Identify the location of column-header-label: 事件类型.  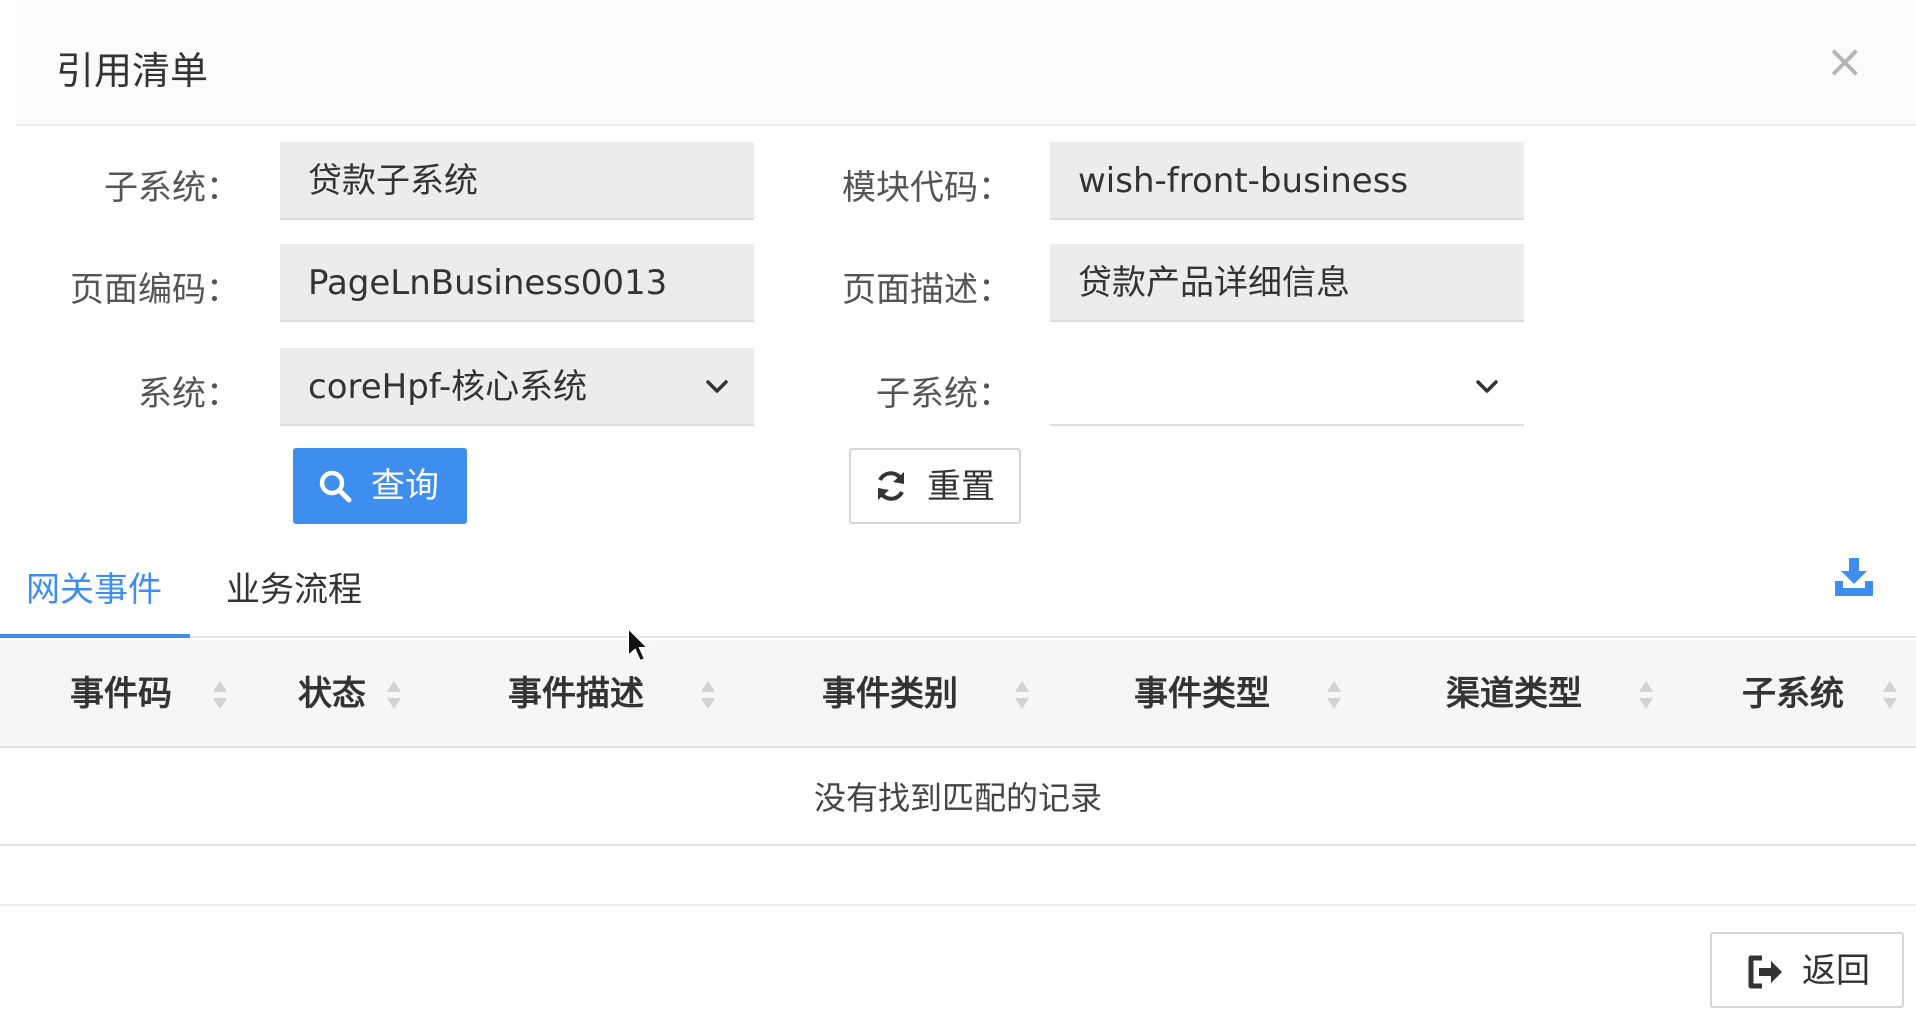
(1202, 694).